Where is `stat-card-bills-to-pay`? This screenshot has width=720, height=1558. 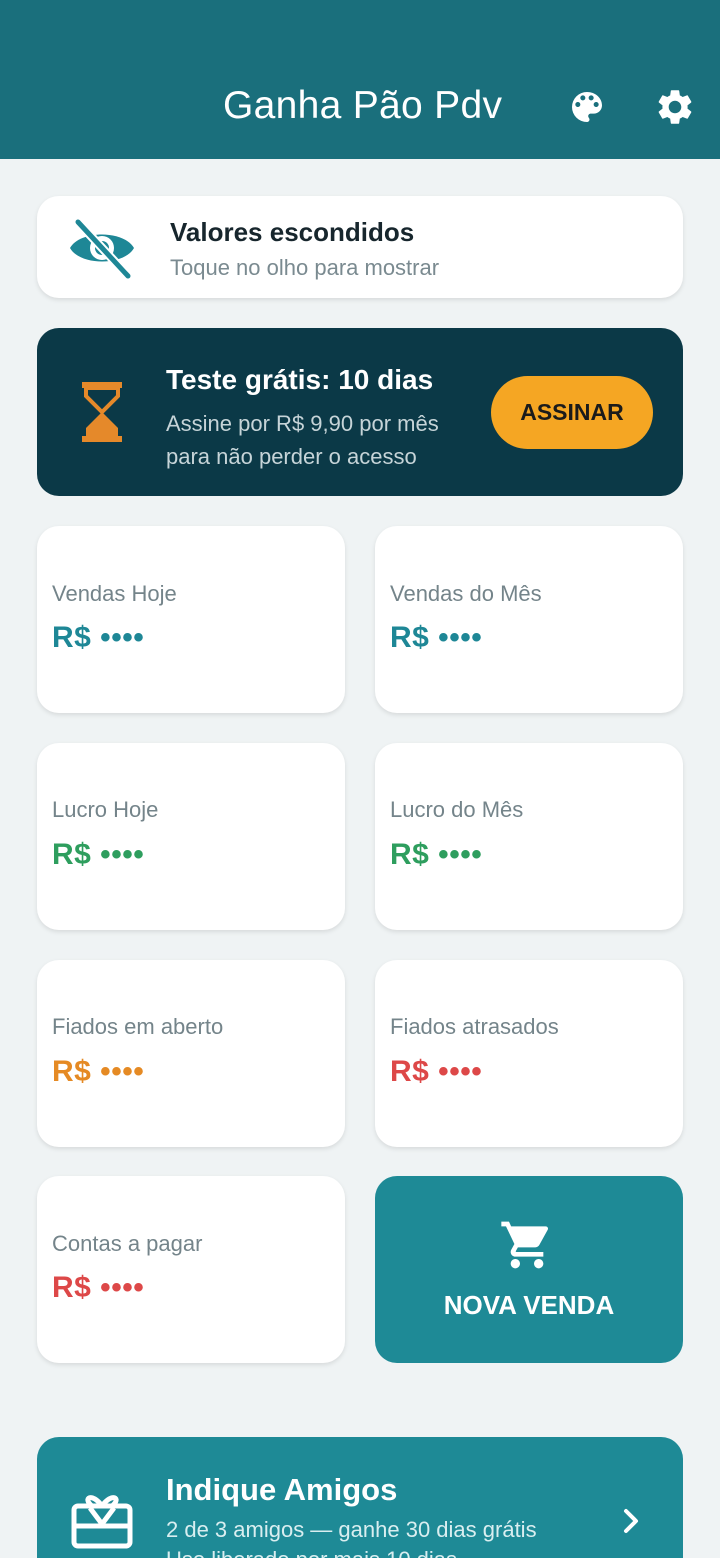 stat-card-bills-to-pay is located at coordinates (191, 1269).